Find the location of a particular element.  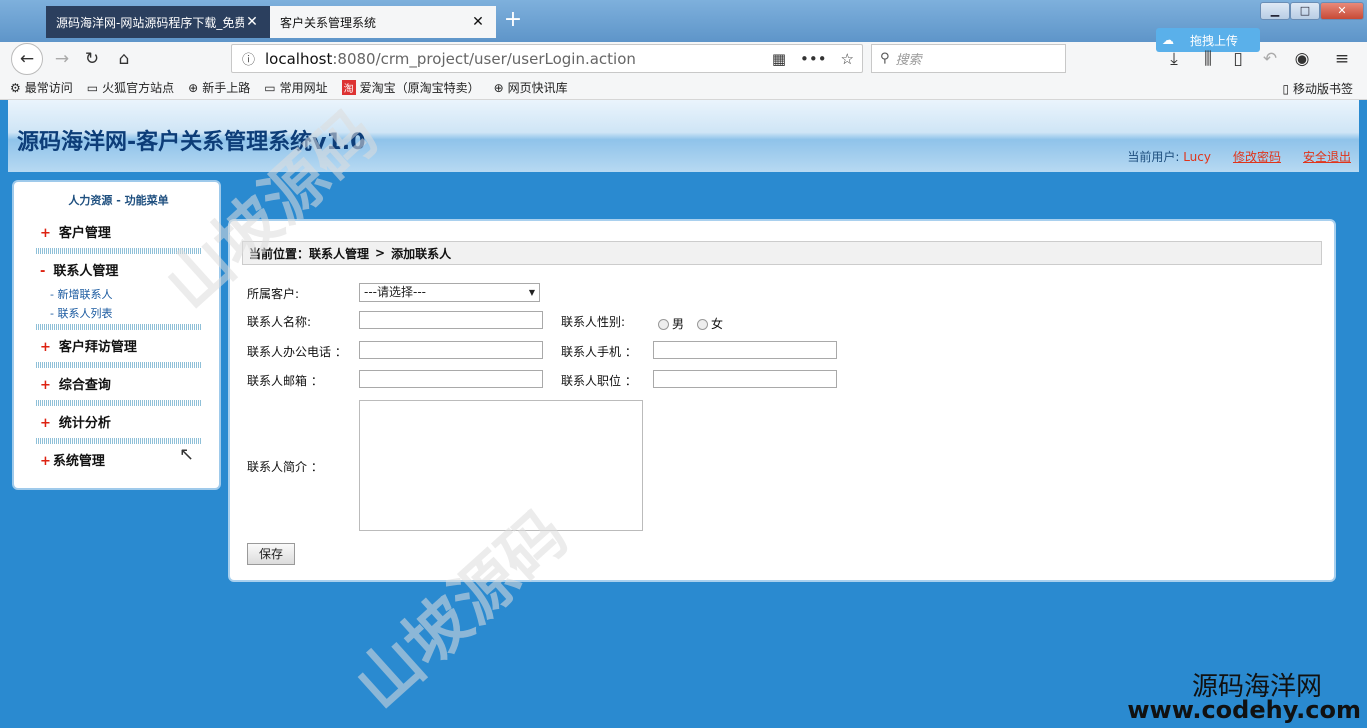

bookmark-label: 最常访问 is located at coordinates (48, 88).